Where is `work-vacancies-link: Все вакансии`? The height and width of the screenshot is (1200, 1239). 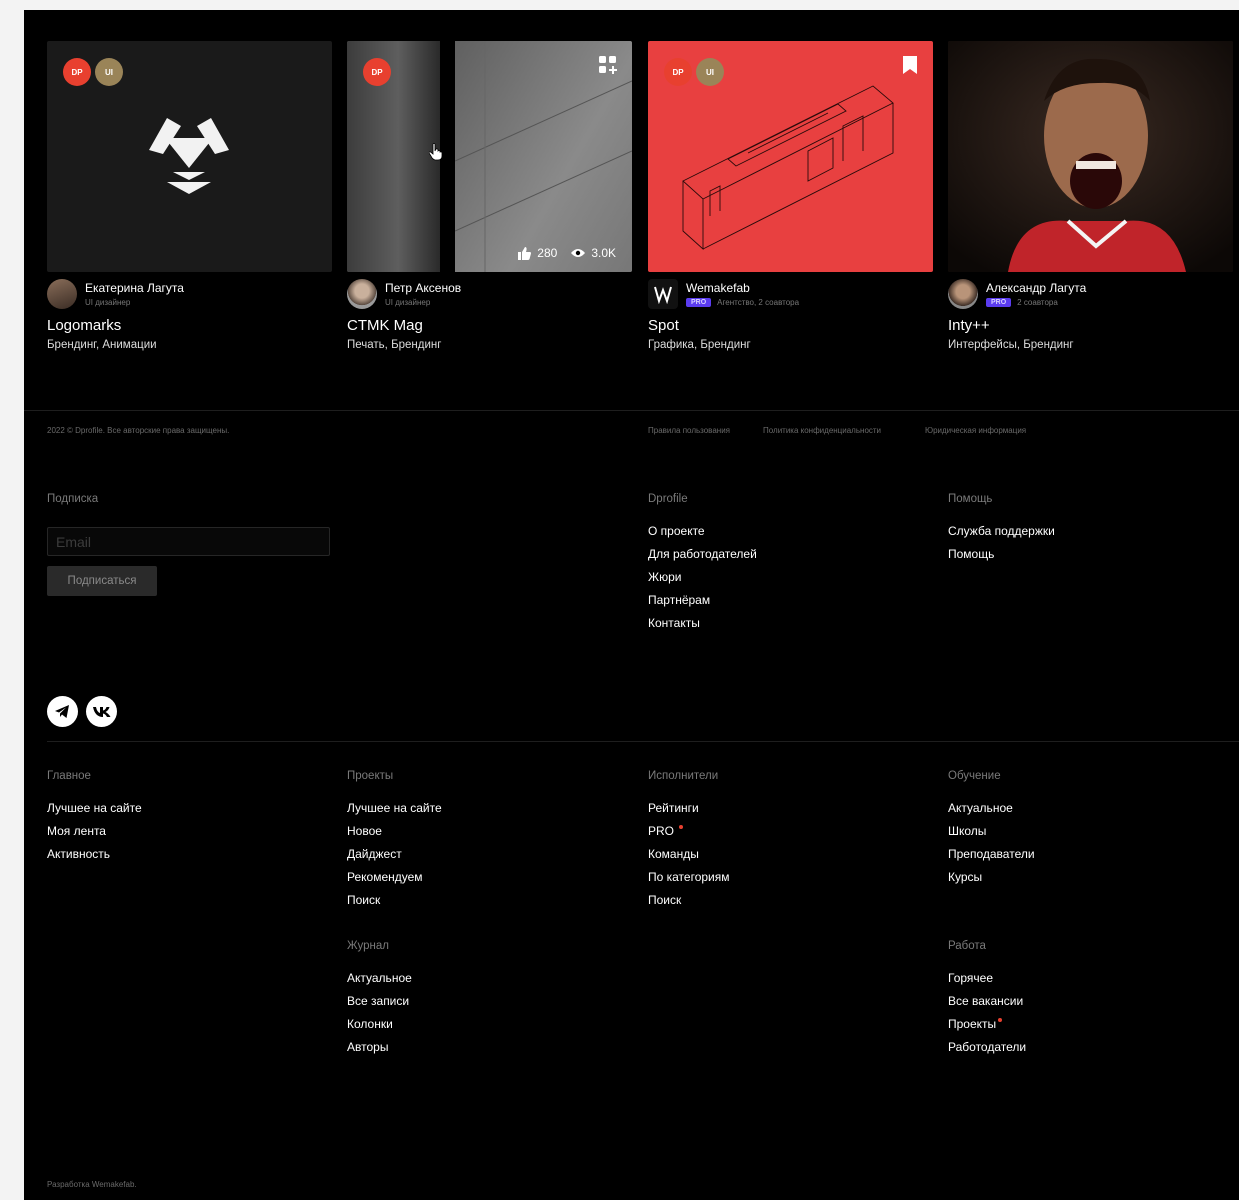 work-vacancies-link: Все вакансии is located at coordinates (985, 1001).